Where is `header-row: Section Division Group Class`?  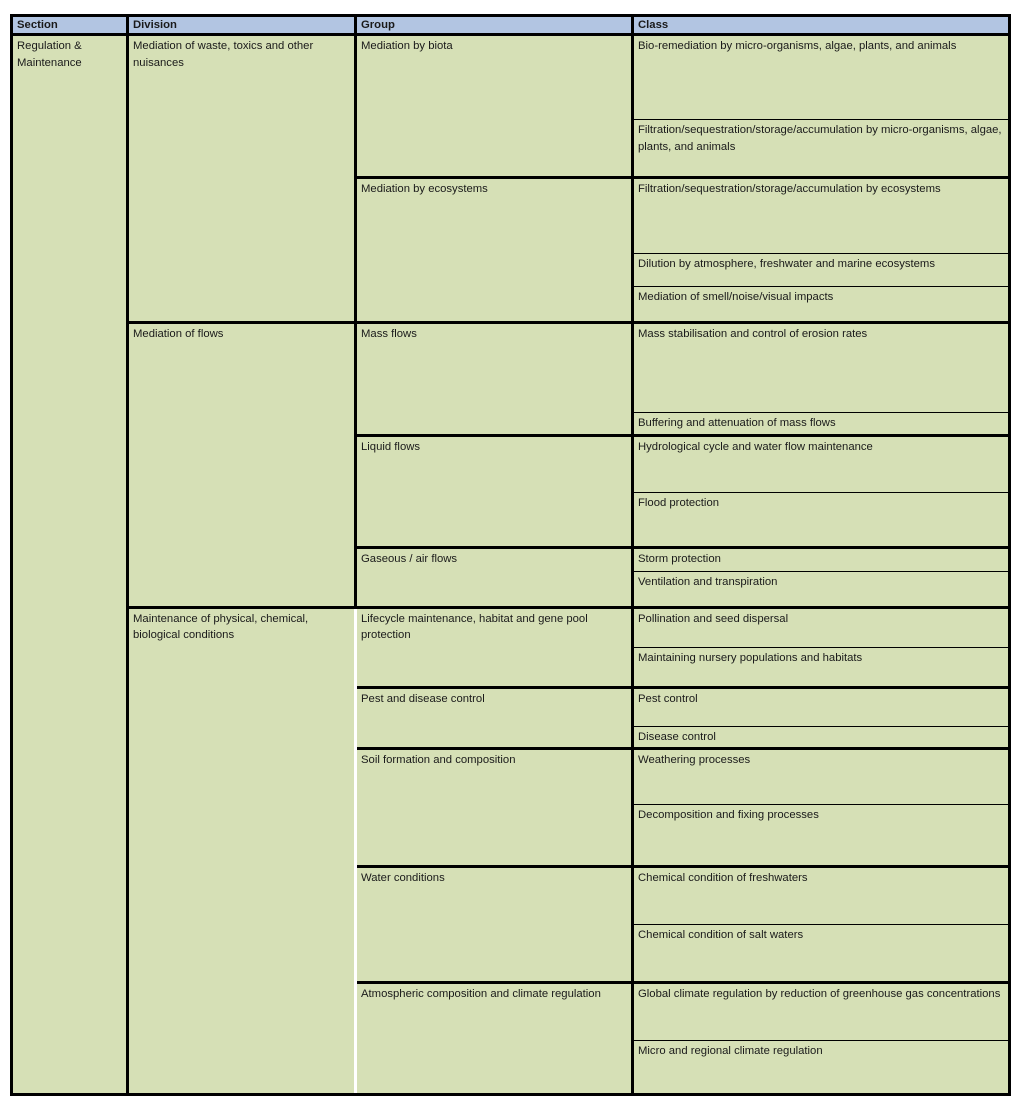
header-row: Section Division Group Class is located at coordinates (510, 25).